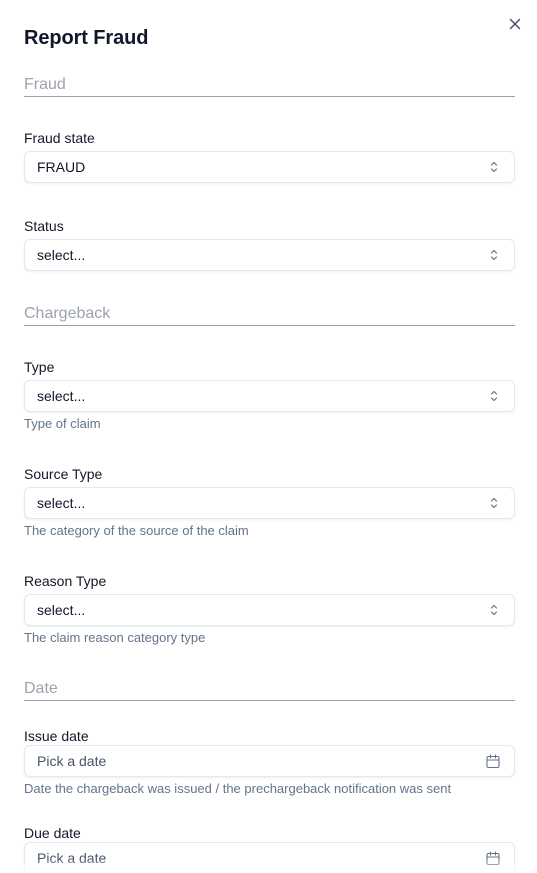 The width and height of the screenshot is (537, 873). I want to click on section-chargeback: Chargeback, so click(269, 315).